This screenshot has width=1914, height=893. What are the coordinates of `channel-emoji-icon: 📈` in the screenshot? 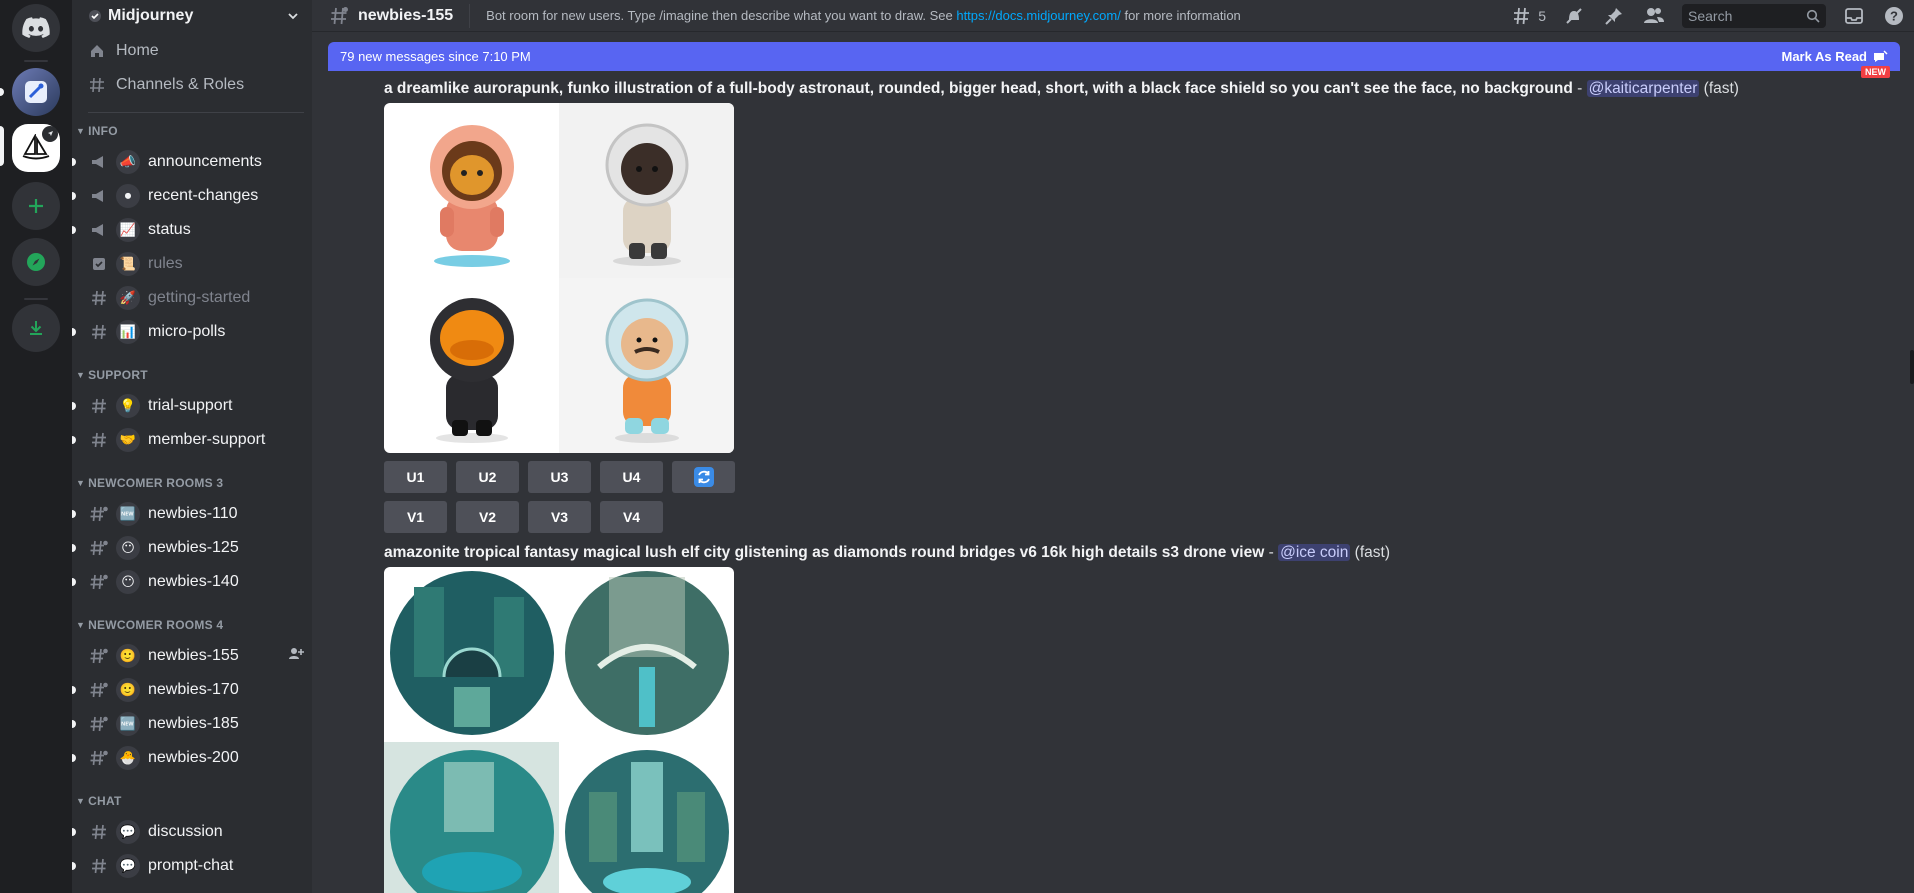 It's located at (128, 230).